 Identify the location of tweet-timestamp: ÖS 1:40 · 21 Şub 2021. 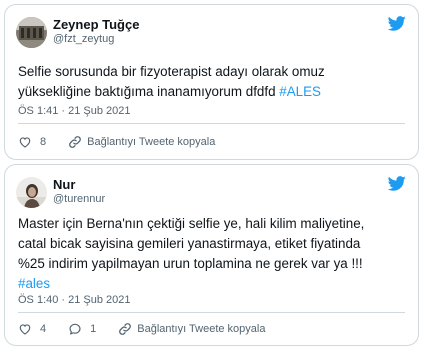
(74, 300).